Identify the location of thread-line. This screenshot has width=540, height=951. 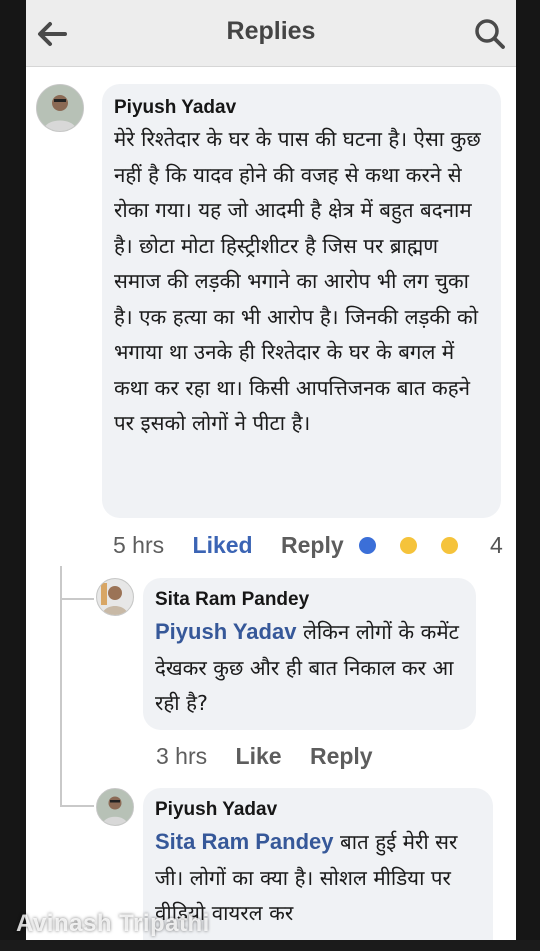
(61, 686).